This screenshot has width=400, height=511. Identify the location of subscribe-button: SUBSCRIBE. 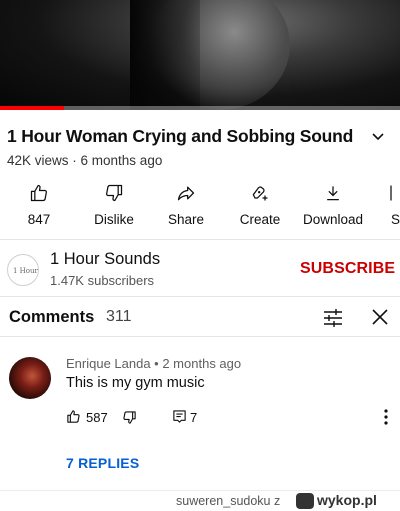
(347, 269).